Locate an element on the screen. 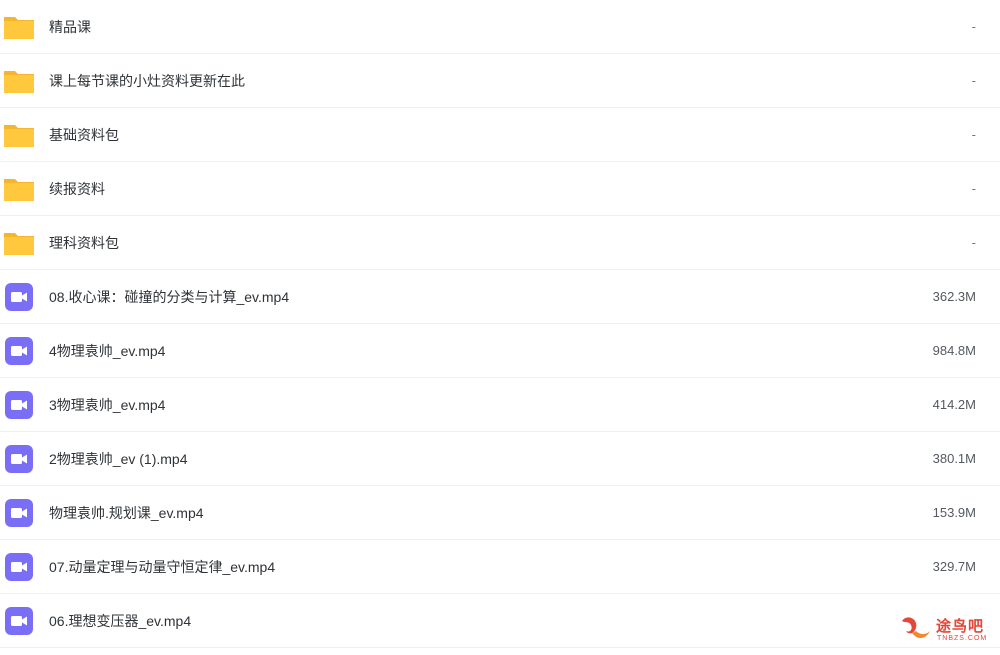 The width and height of the screenshot is (1000, 655). bird-logo-icon is located at coordinates (916, 628).